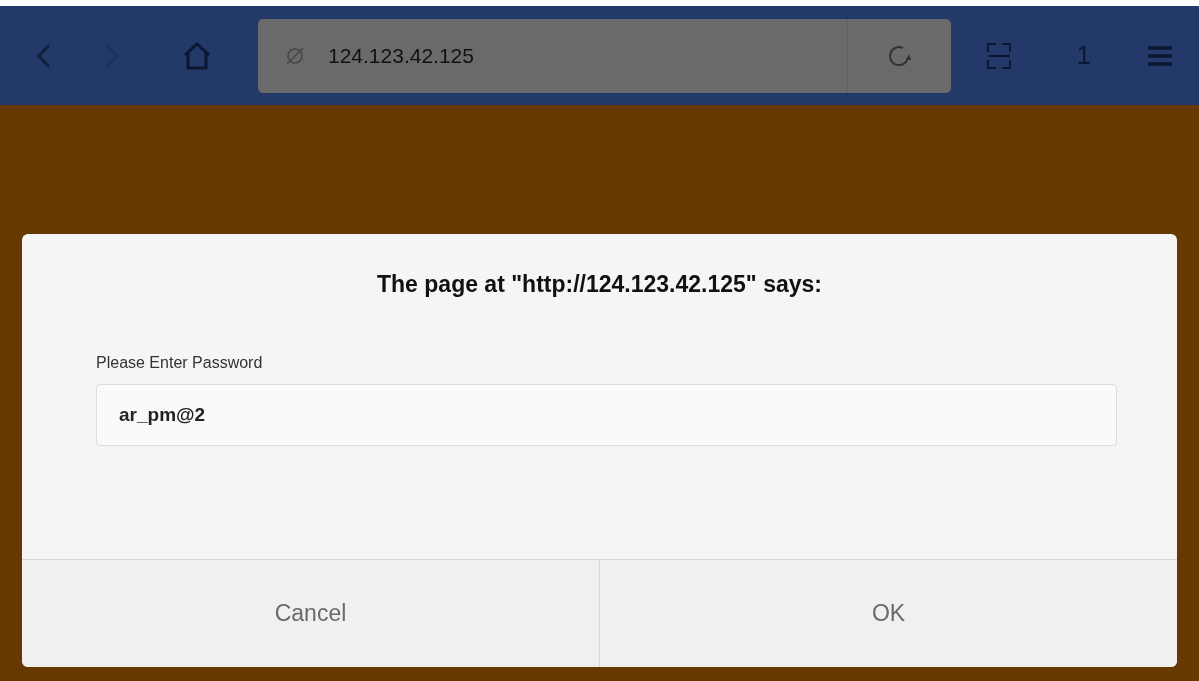  Describe the element at coordinates (998, 55) in the screenshot. I see `frame-icon` at that location.